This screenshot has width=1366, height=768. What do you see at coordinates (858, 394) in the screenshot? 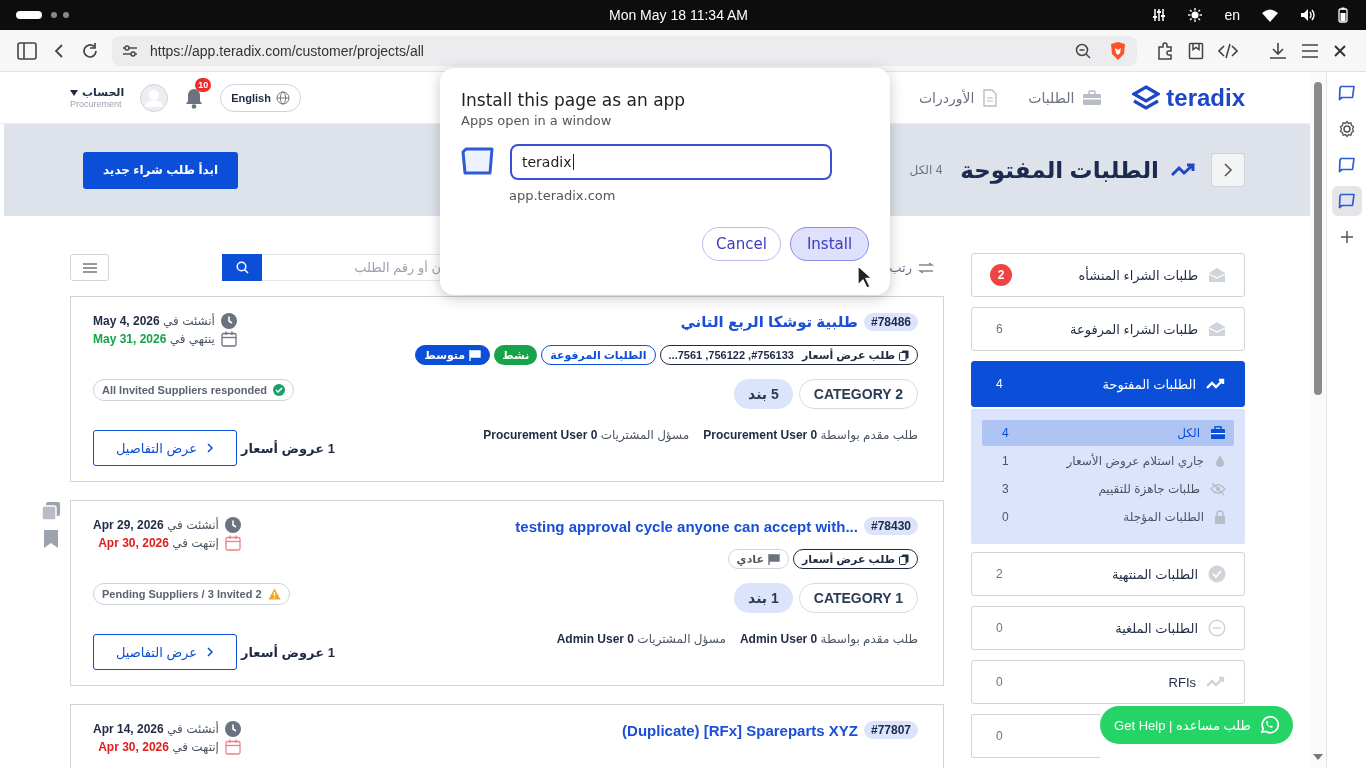
I see `category-pill: CATEGORY 2` at bounding box center [858, 394].